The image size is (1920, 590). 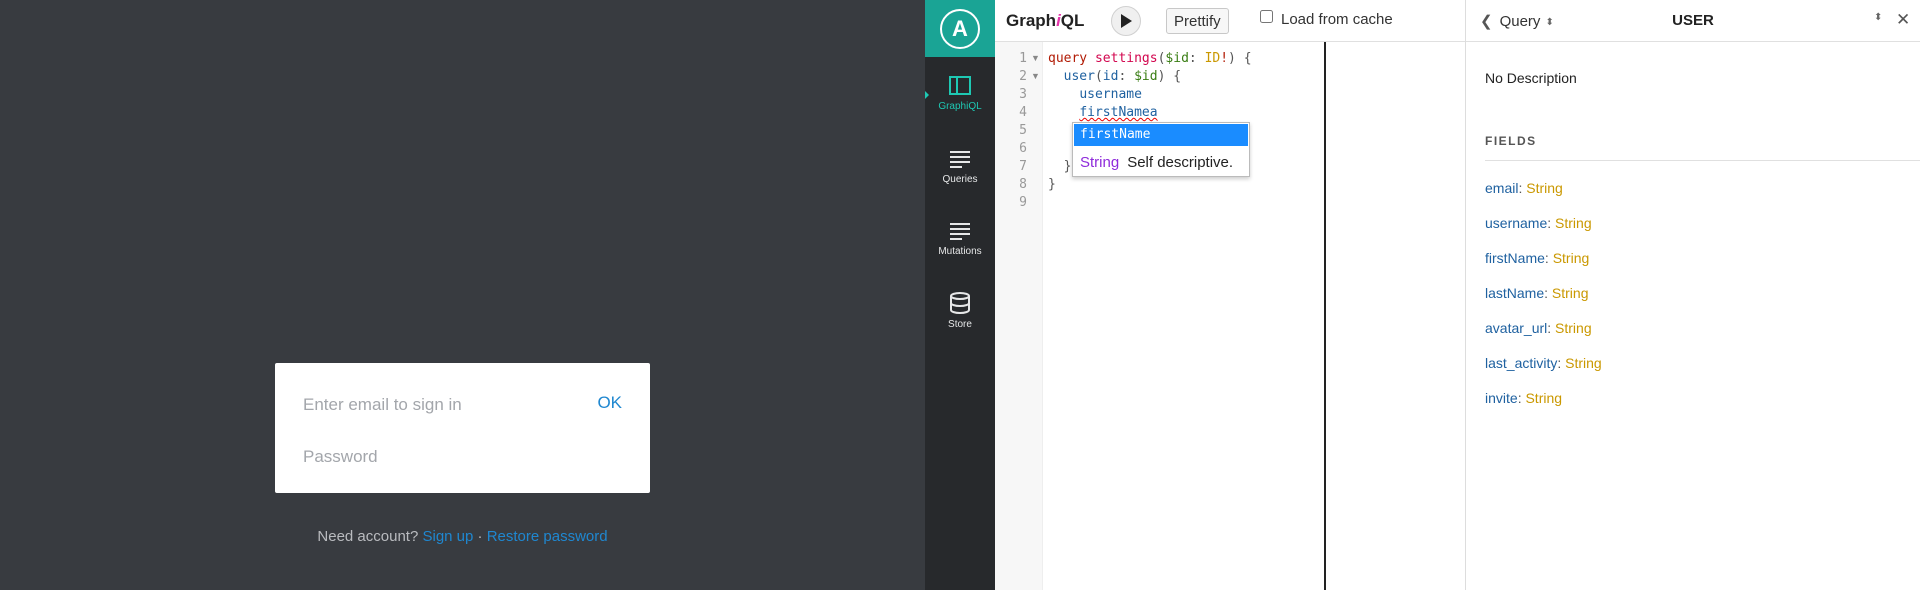 I want to click on error-underline: firstNamea, so click(x=1118, y=112).